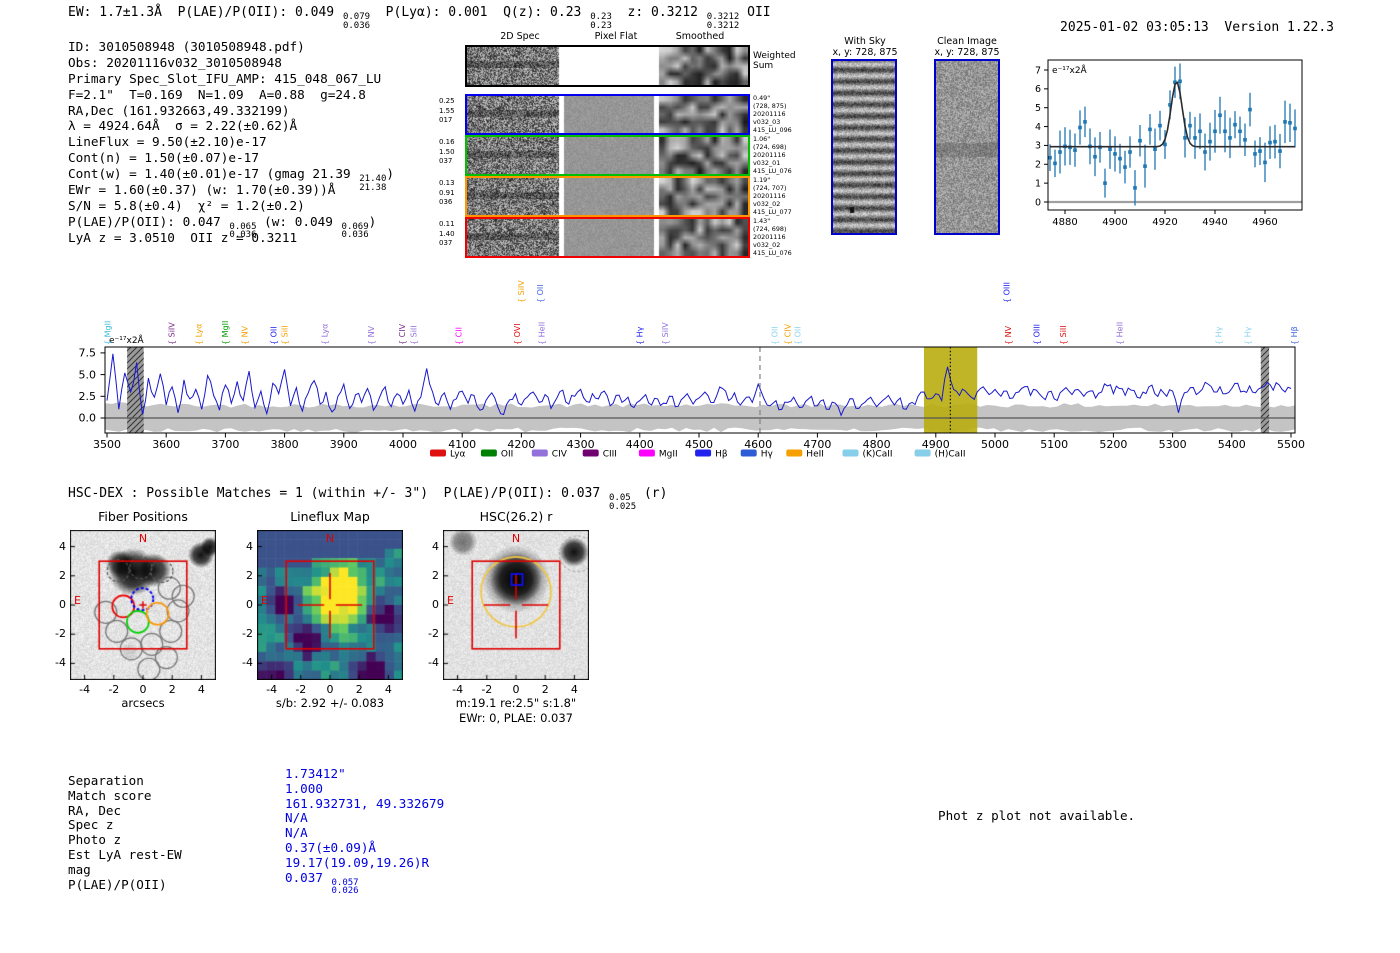 Image resolution: width=1400 pixels, height=953 pixels. Describe the element at coordinates (183, 126) in the screenshot. I see `text-segment: λ = 4924.64Å σ = 2.22(±0.62)Å` at that location.